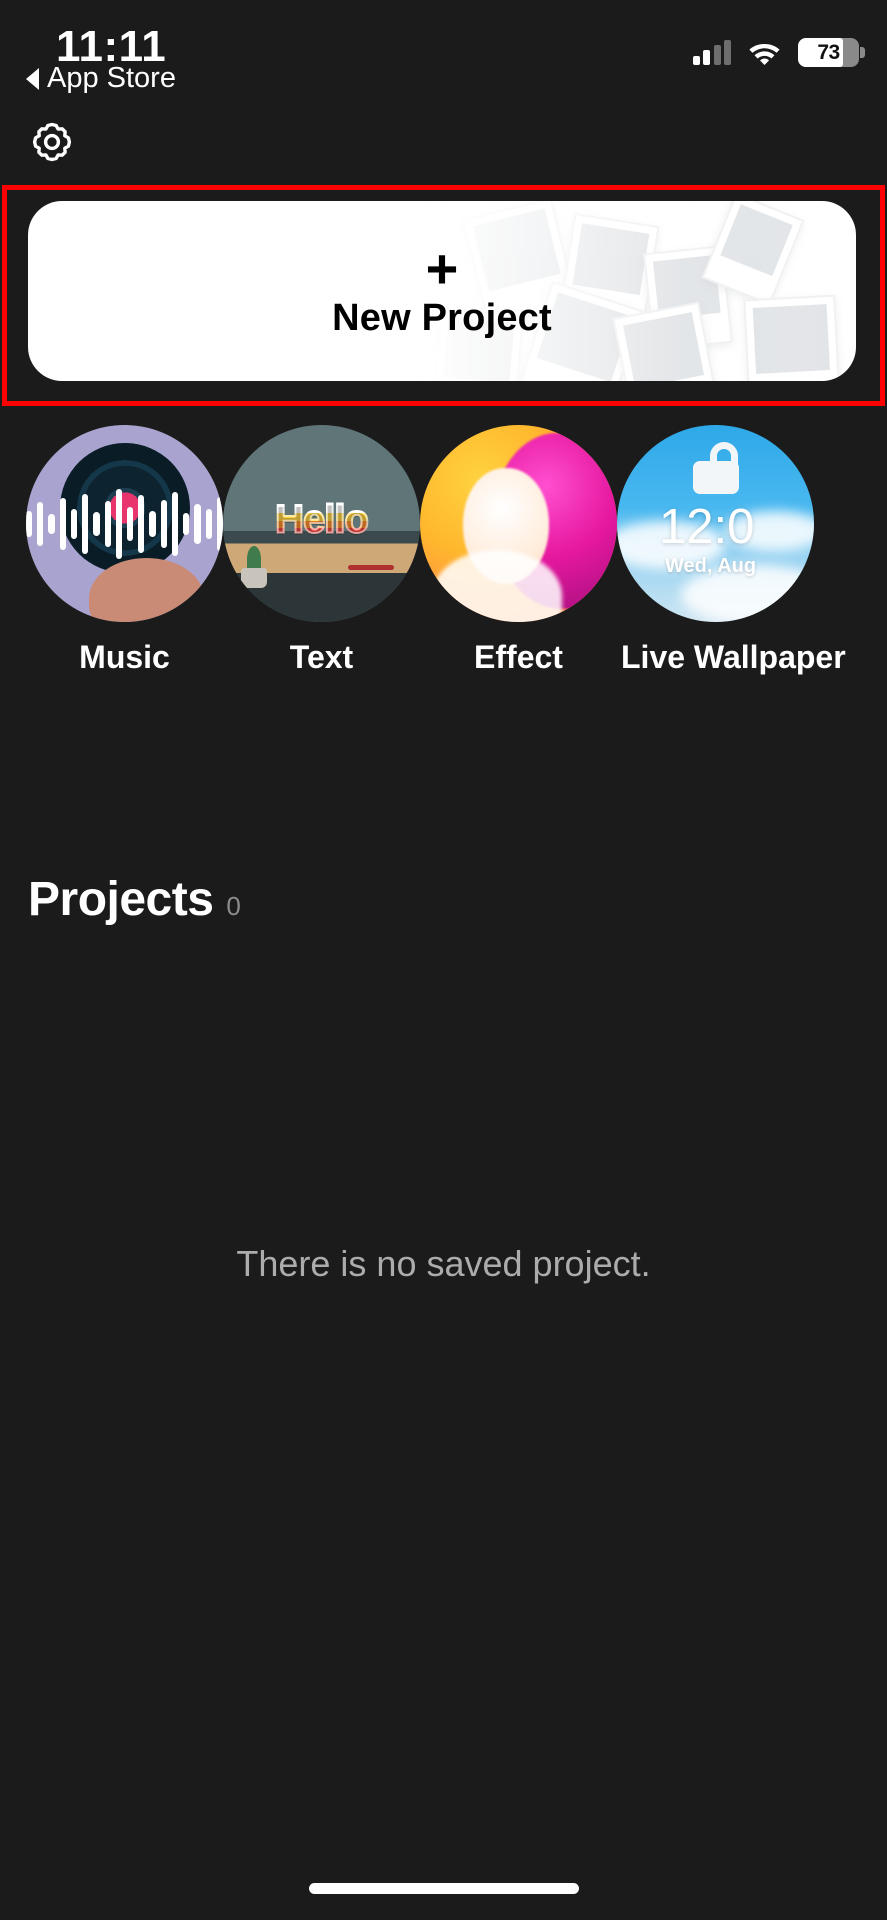  I want to click on category-item-live-wallpaper: 12:0 Wed, Aug Live Wallpaper, so click(731, 550).